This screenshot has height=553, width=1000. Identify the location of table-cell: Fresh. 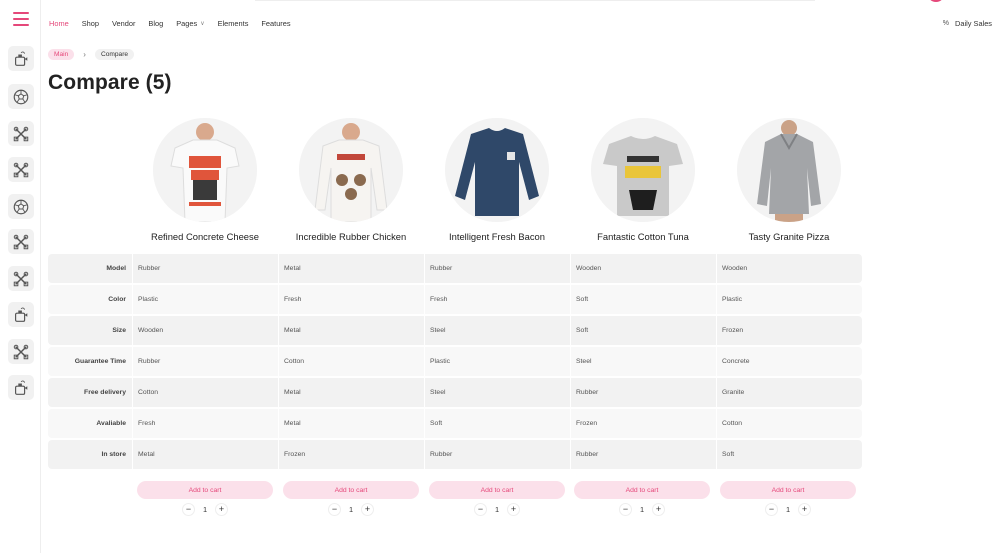
(205, 423).